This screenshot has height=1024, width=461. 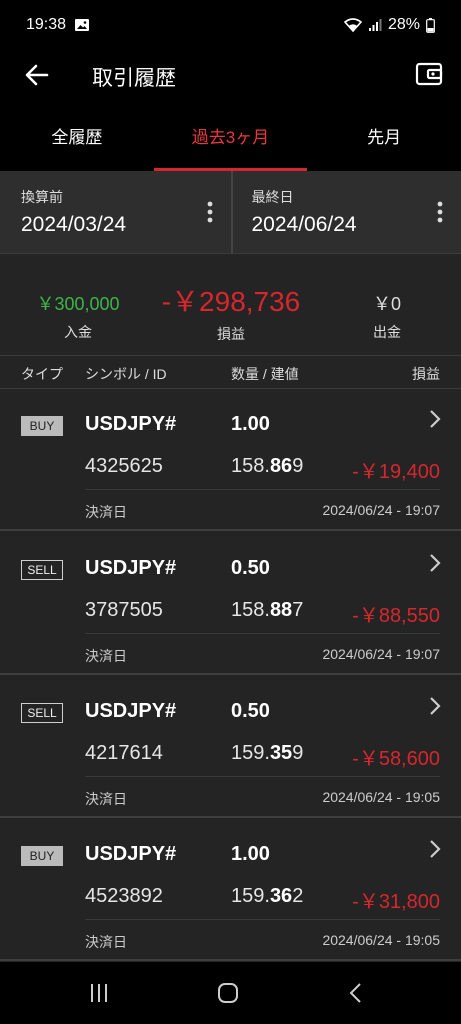 I want to click on start-date-selector: 換算前 2024/03/24, so click(x=115, y=212).